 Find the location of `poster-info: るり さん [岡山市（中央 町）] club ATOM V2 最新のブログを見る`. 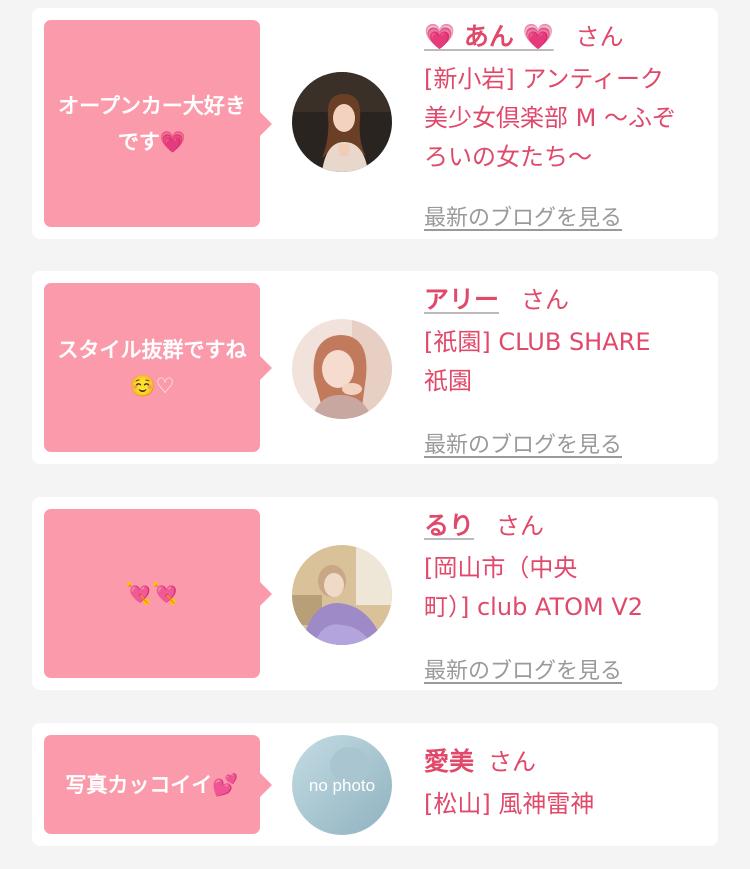

poster-info: るり さん [岡山市（中央 町）] club ATOM V2 最新のブログを見る is located at coordinates (565, 595).